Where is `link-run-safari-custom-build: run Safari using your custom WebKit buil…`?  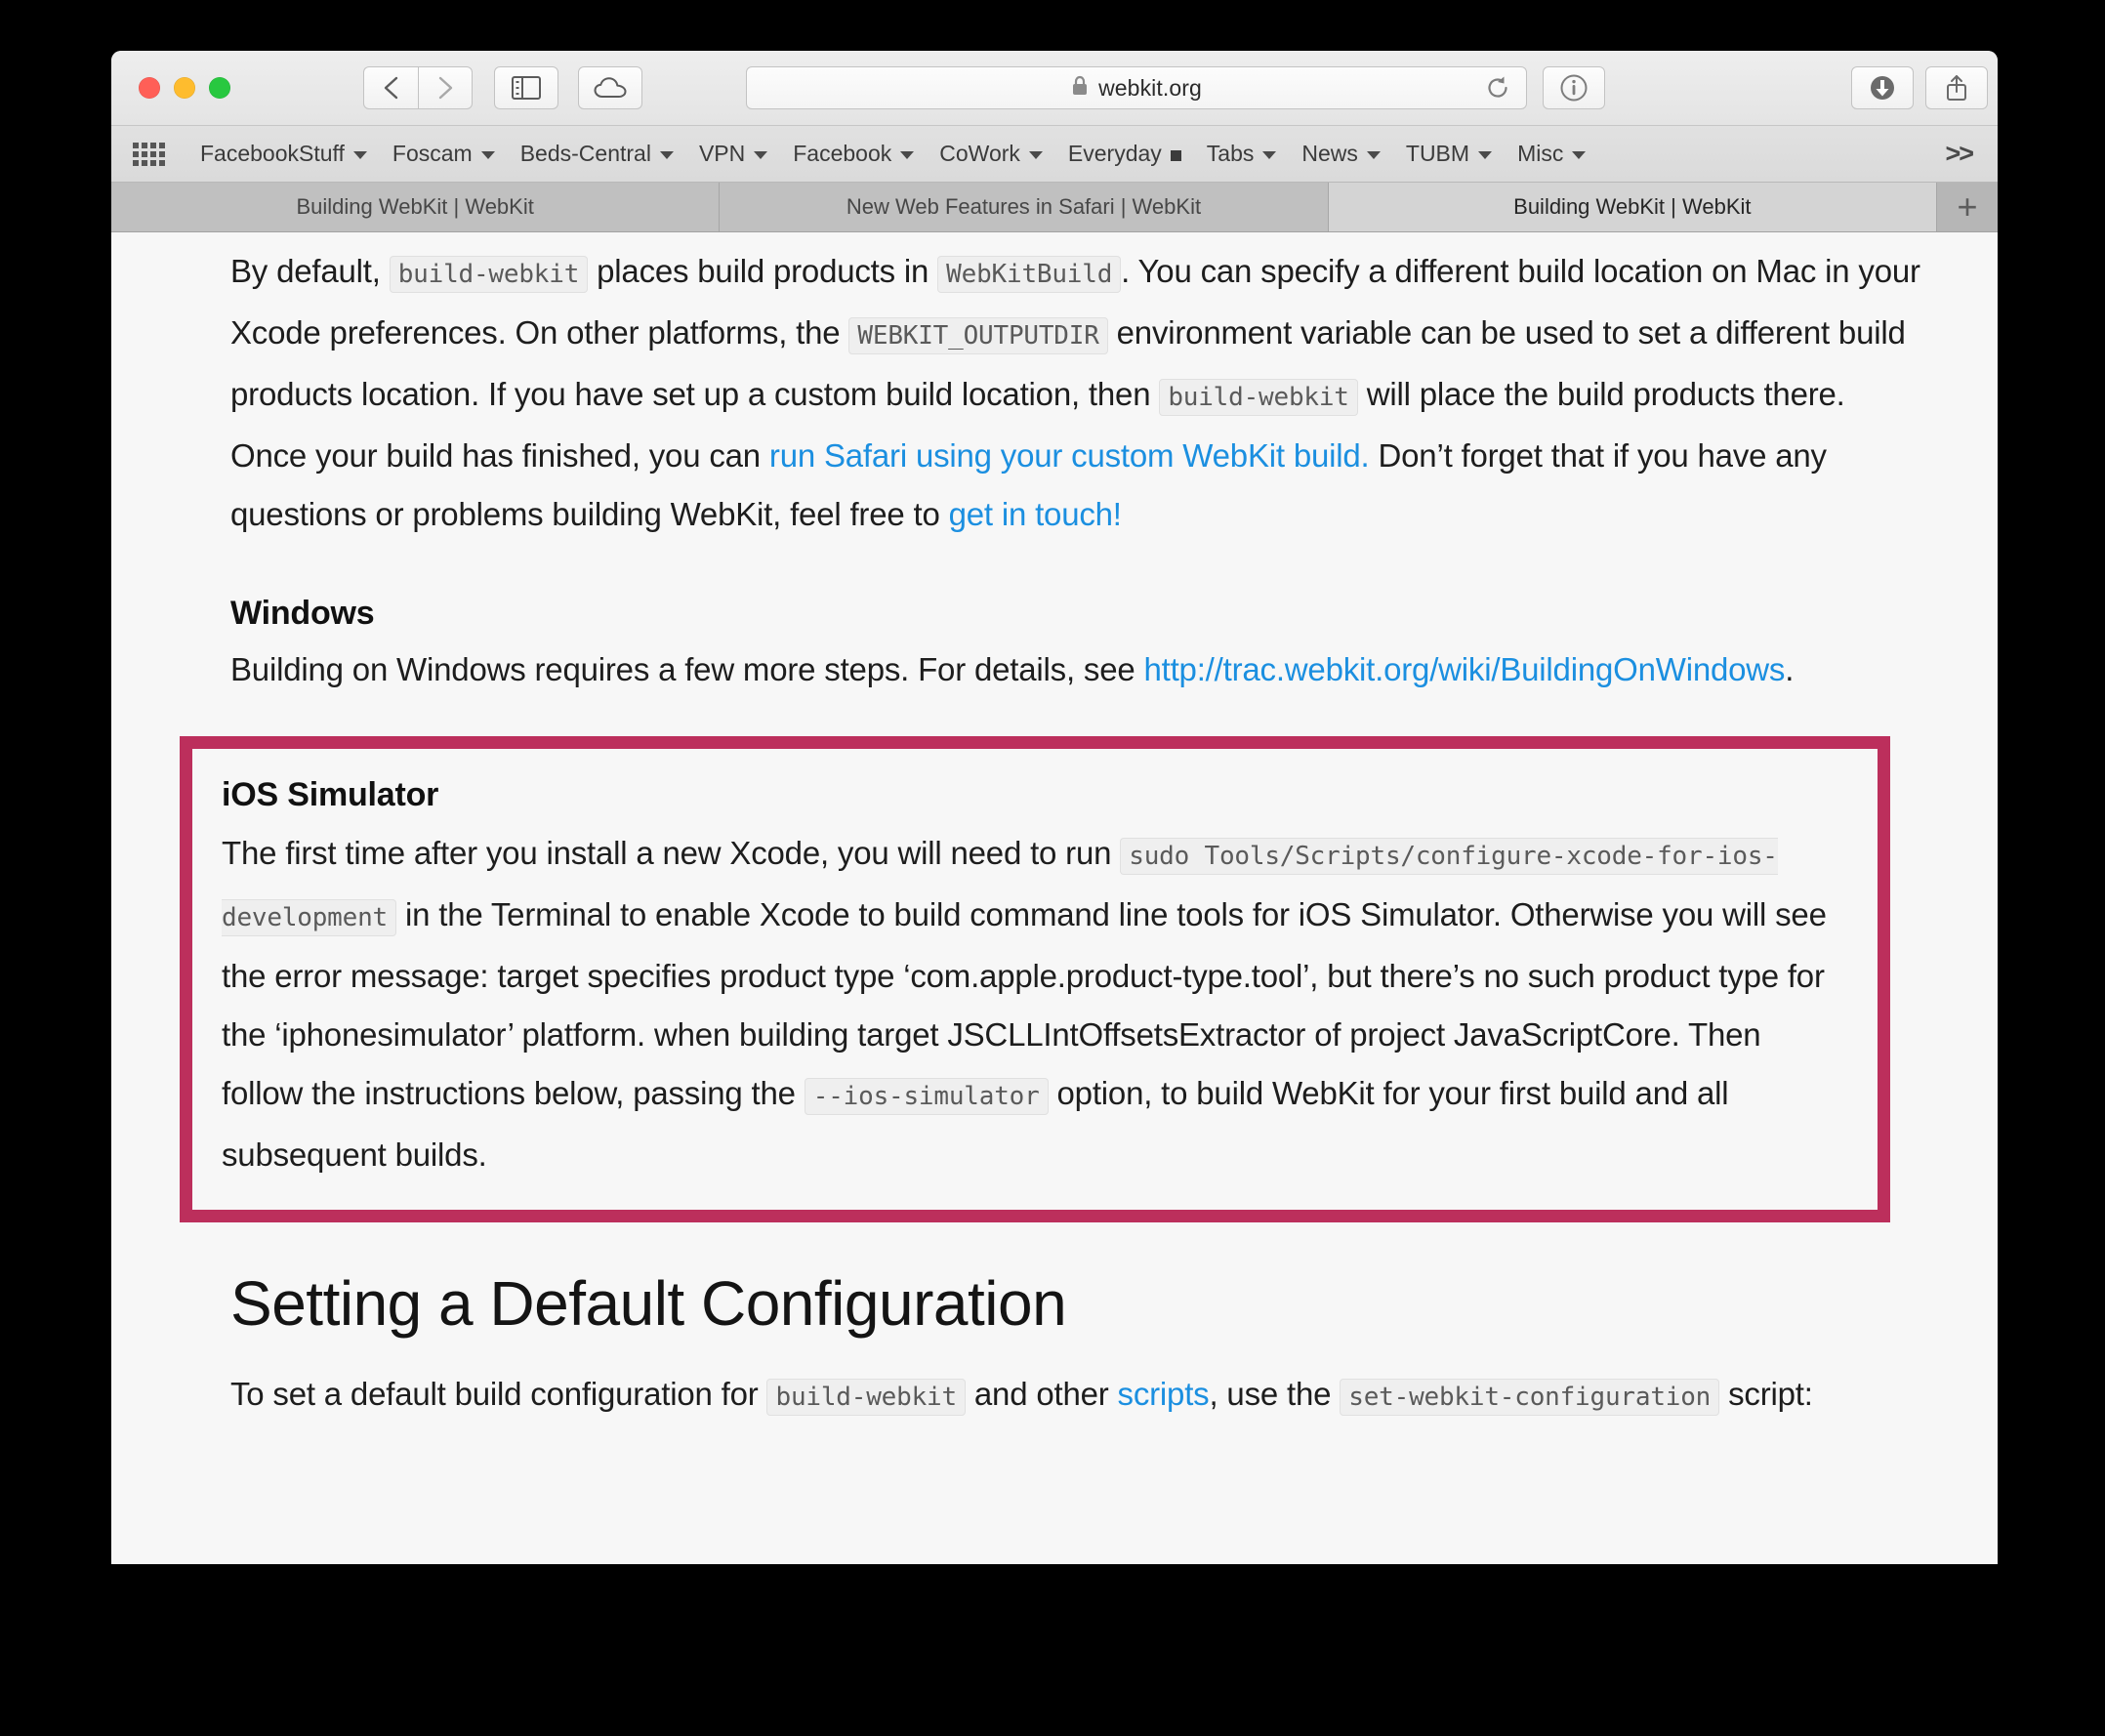
link-run-safari-custom-build: run Safari using your custom WebKit buil… is located at coordinates (1069, 455).